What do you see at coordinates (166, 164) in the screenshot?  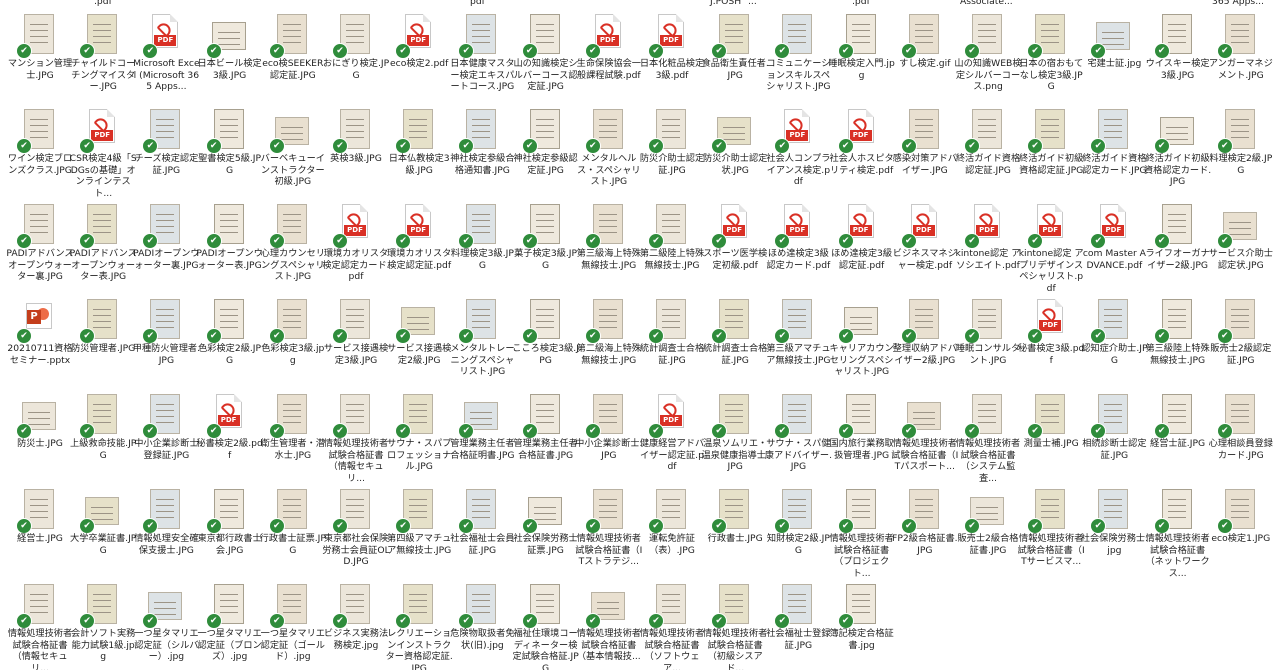 I see `file-name: チーズ検定認定証.JPG` at bounding box center [166, 164].